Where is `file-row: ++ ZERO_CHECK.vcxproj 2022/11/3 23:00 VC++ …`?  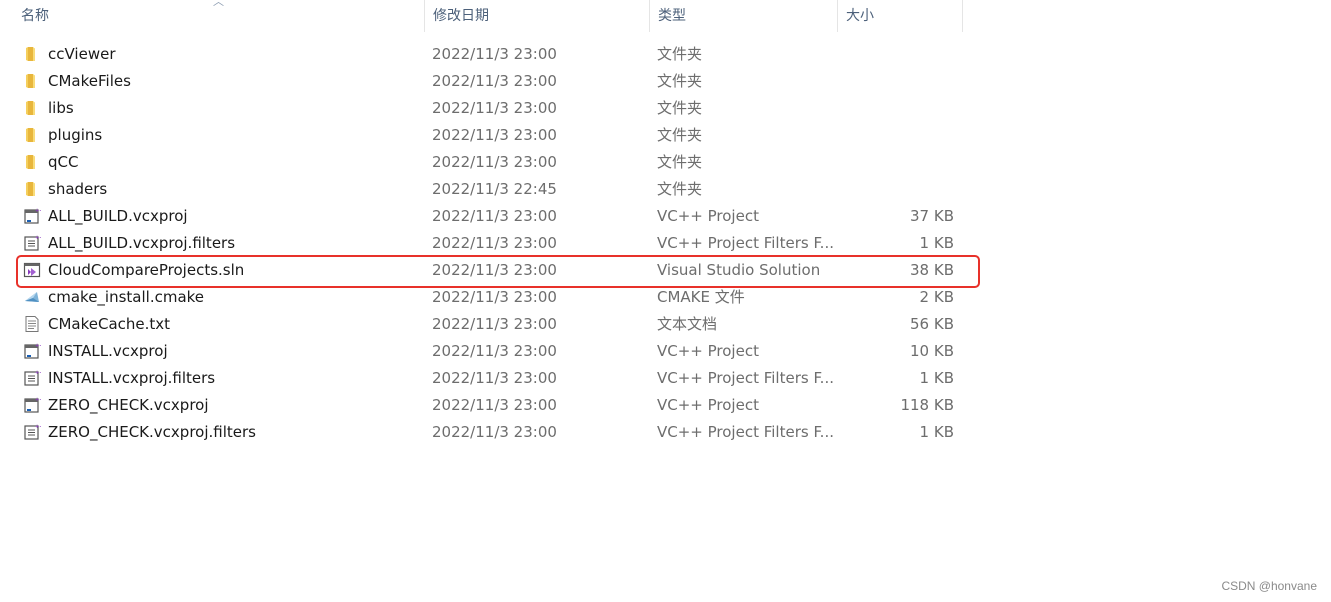 file-row: ++ ZERO_CHECK.vcxproj 2022/11/3 23:00 VC++ … is located at coordinates (481, 404).